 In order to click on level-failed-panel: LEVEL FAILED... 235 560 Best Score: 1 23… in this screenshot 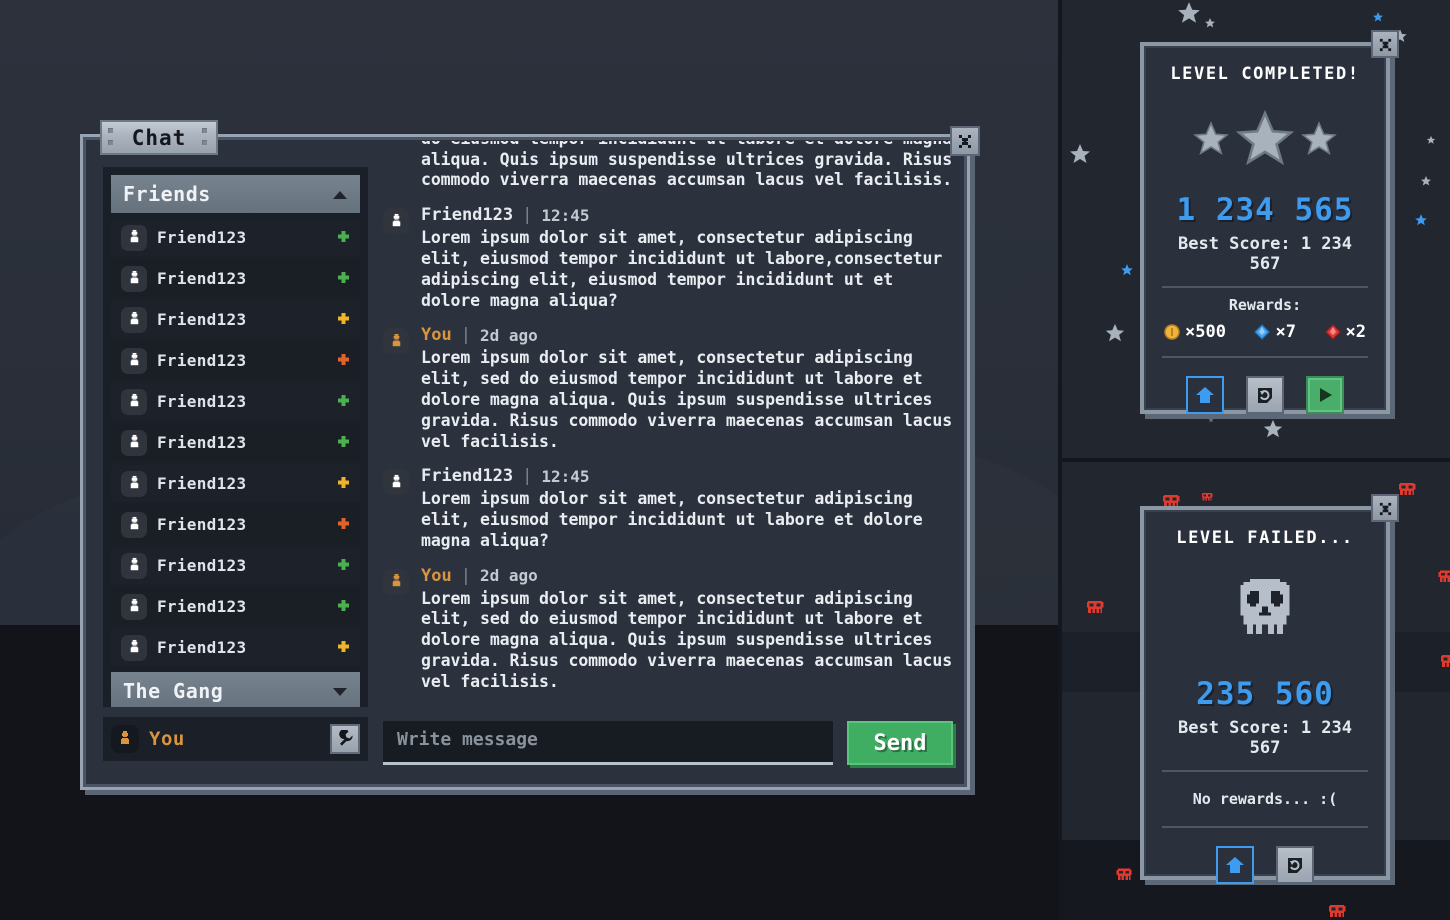, I will do `click(1269, 689)`.